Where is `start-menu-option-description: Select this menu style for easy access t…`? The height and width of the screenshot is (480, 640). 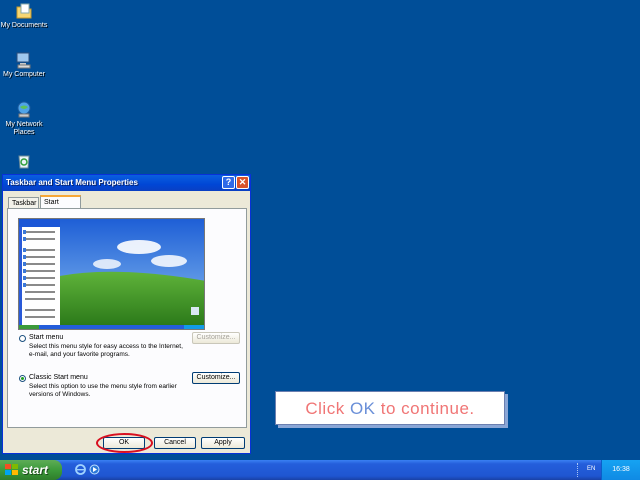 start-menu-option-description: Select this menu style for easy access t… is located at coordinates (106, 350).